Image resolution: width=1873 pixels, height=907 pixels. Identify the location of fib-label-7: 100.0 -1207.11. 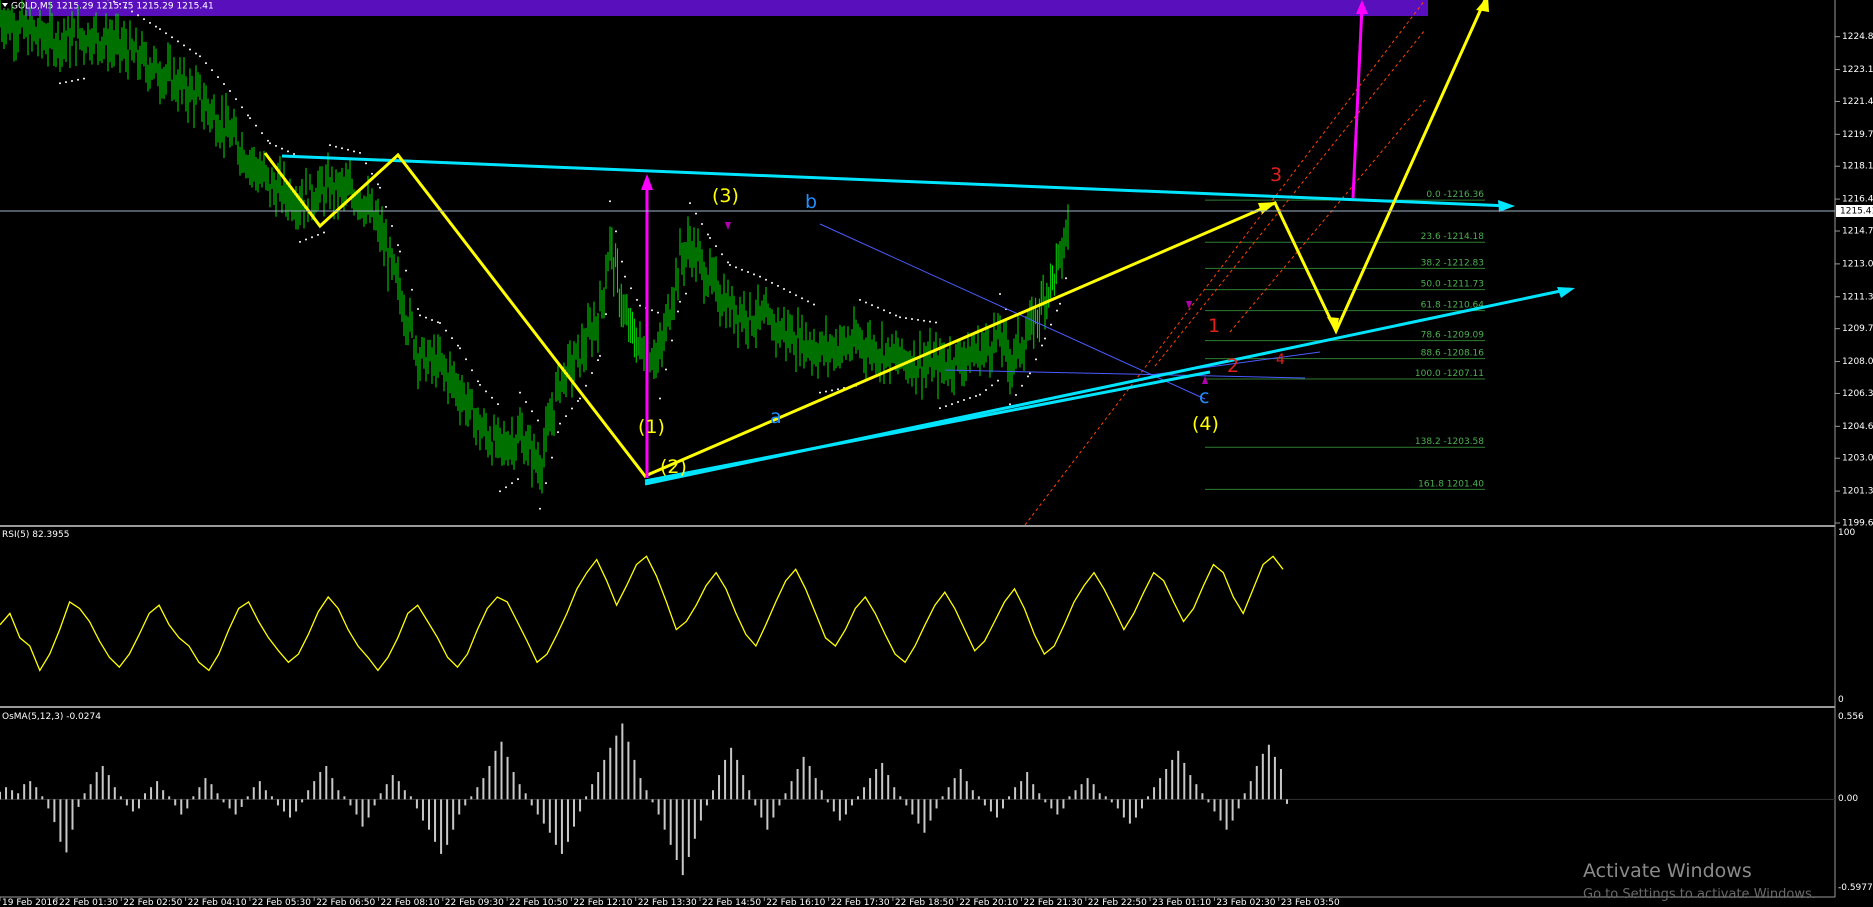
(1449, 374).